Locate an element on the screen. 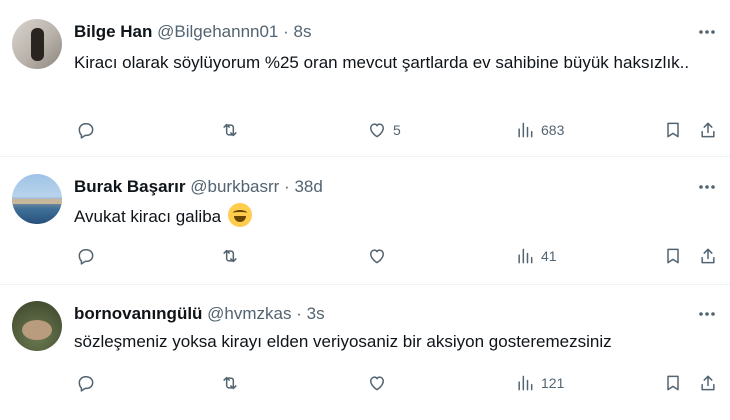 This screenshot has width=730, height=420. view-count: 683 is located at coordinates (553, 130).